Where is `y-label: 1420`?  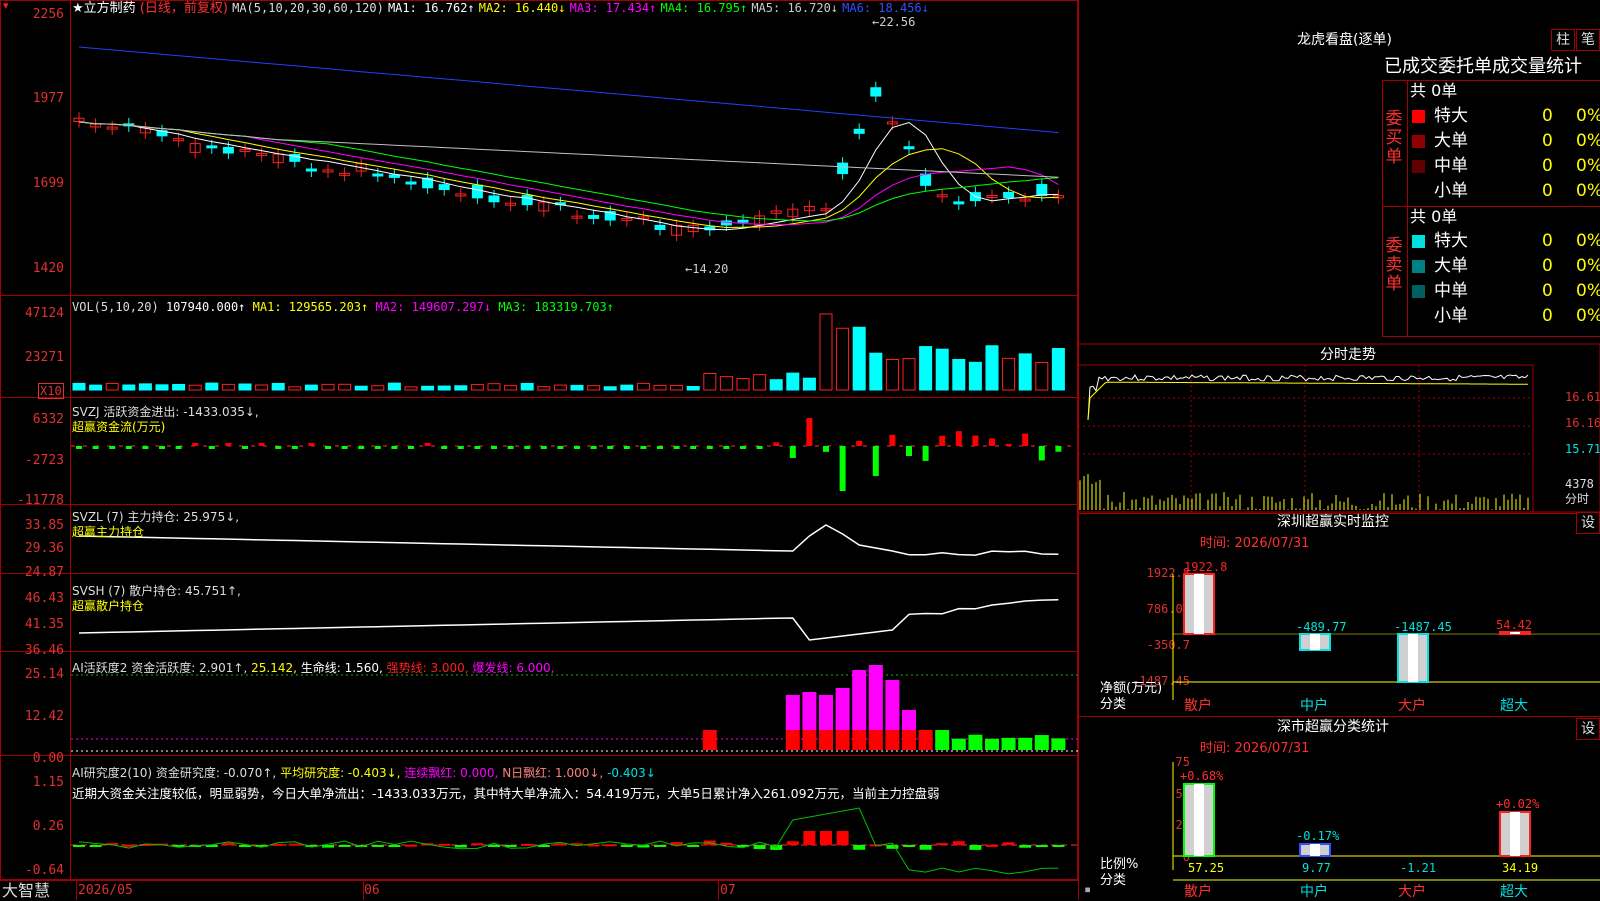 y-label: 1420 is located at coordinates (48, 268).